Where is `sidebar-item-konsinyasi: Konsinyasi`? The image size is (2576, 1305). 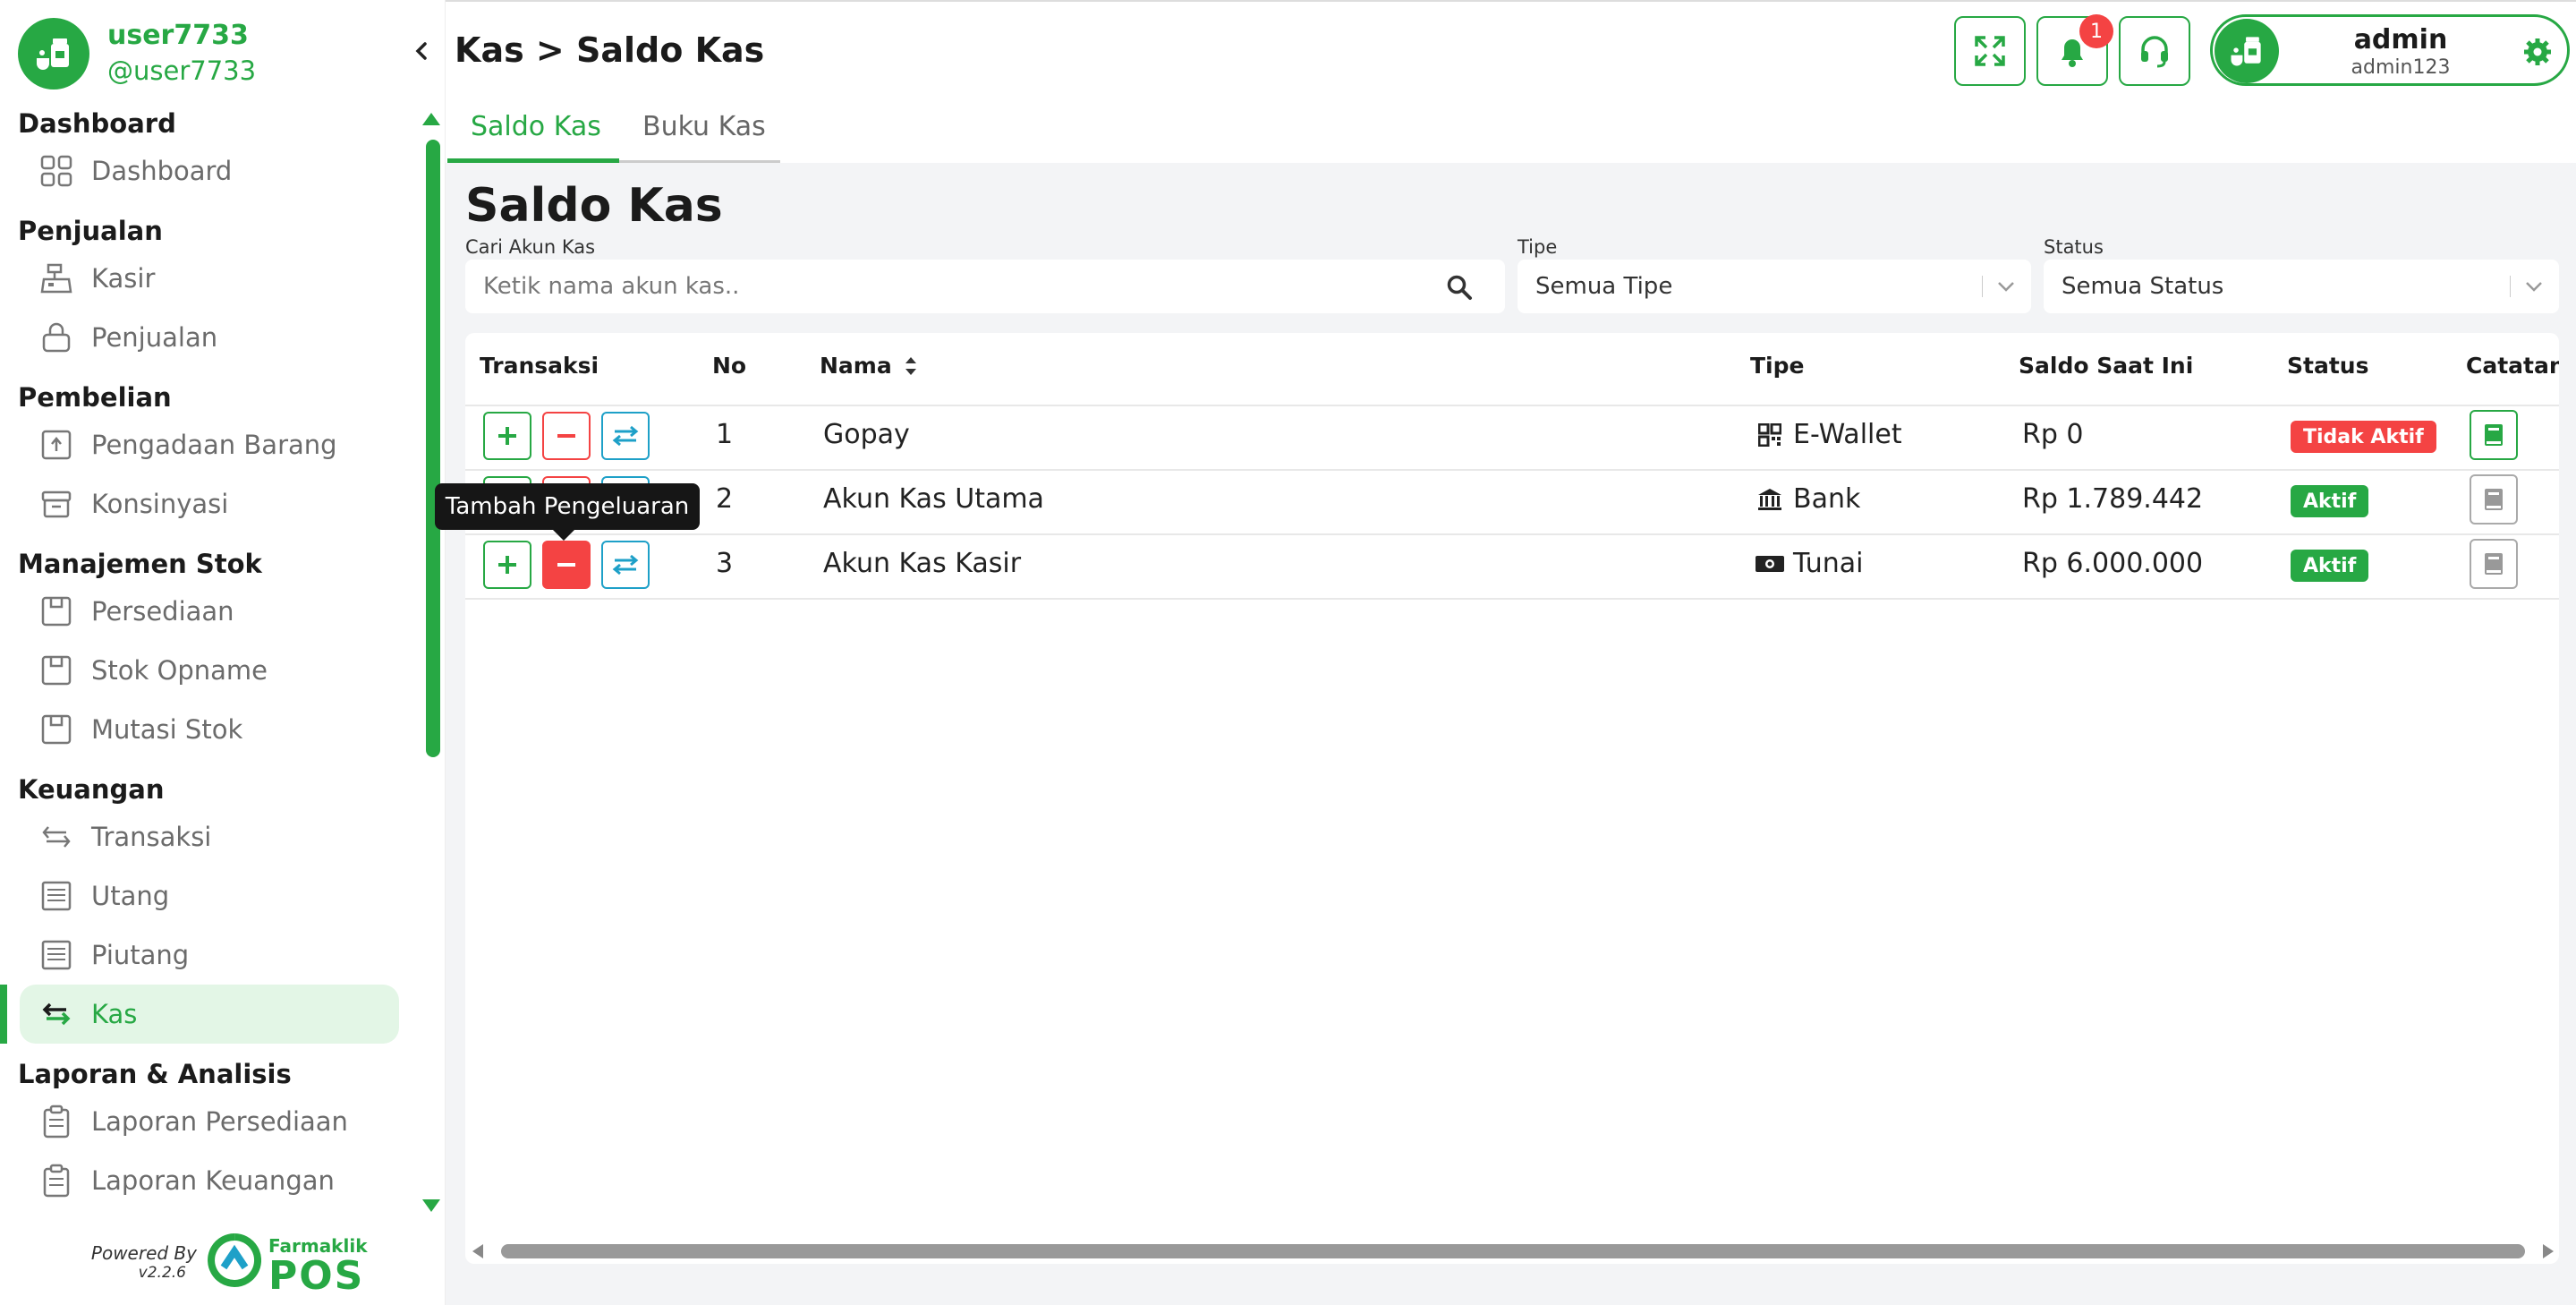 sidebar-item-konsinyasi: Konsinyasi is located at coordinates (206, 503).